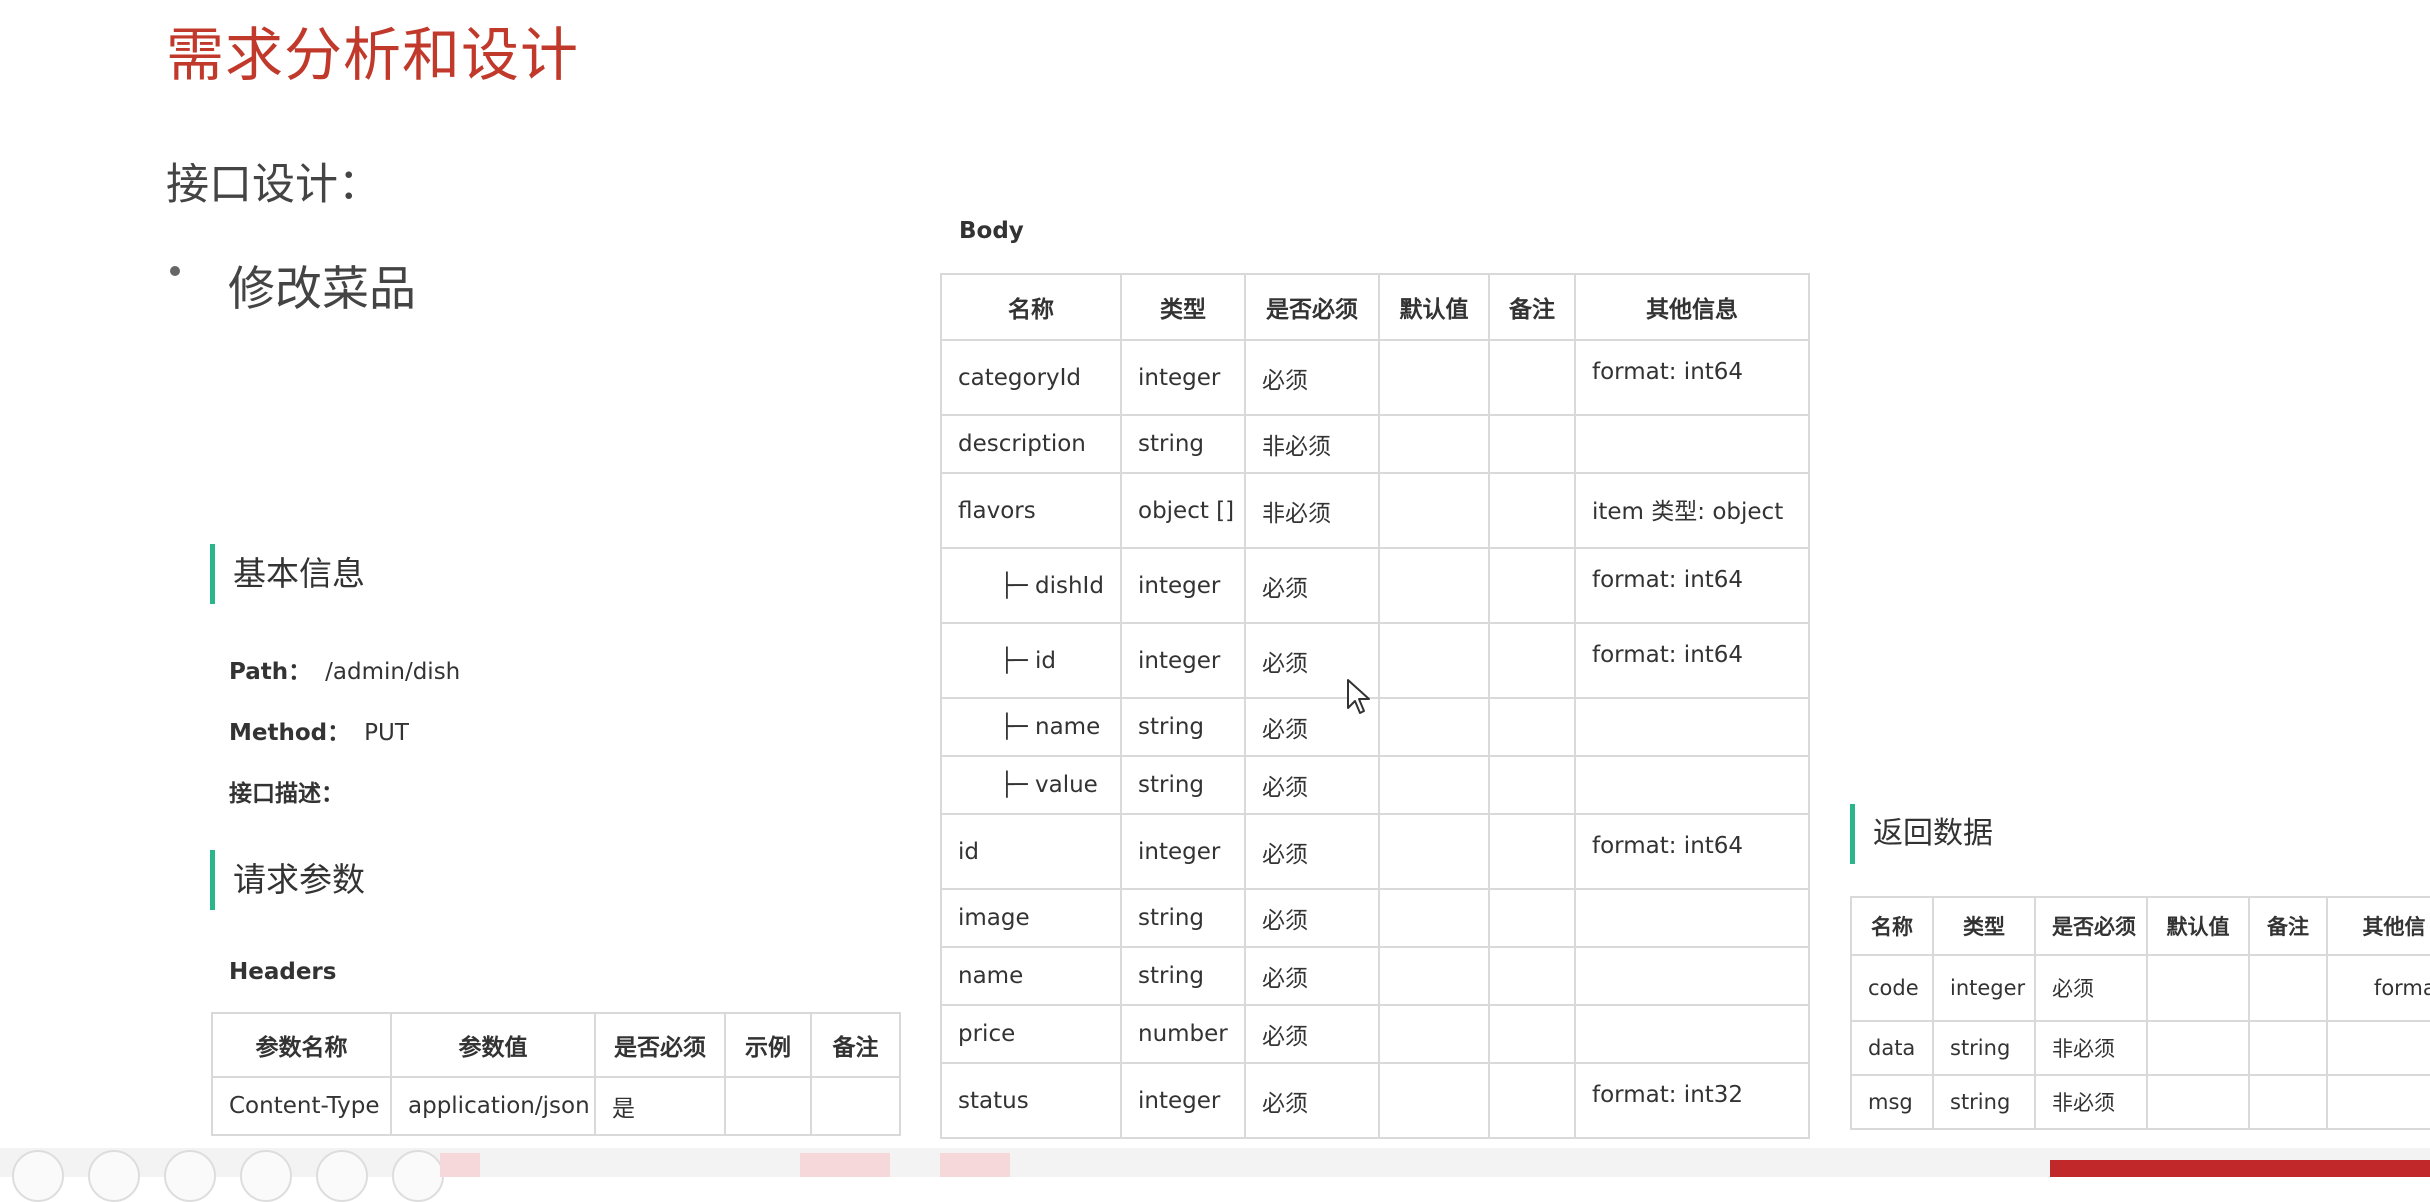  Describe the element at coordinates (114, 1176) in the screenshot. I see `next-slide-icon` at that location.